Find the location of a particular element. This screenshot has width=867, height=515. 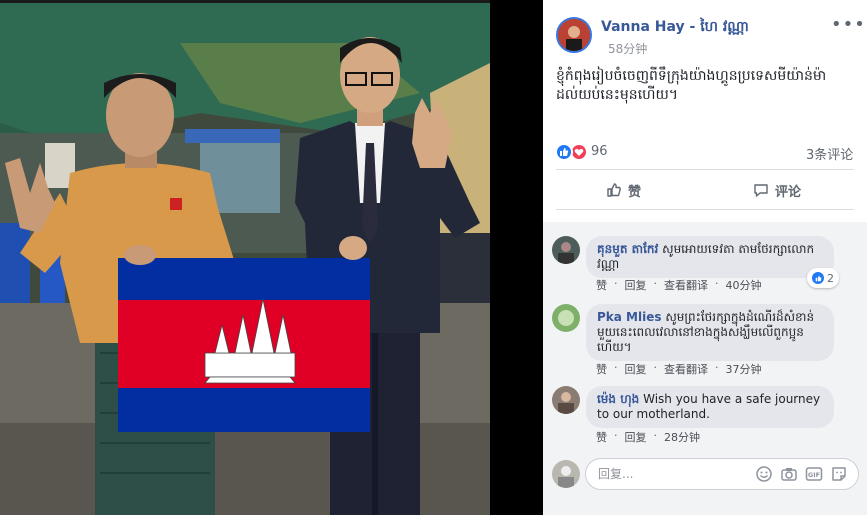

author-avatar-image is located at coordinates (574, 35).